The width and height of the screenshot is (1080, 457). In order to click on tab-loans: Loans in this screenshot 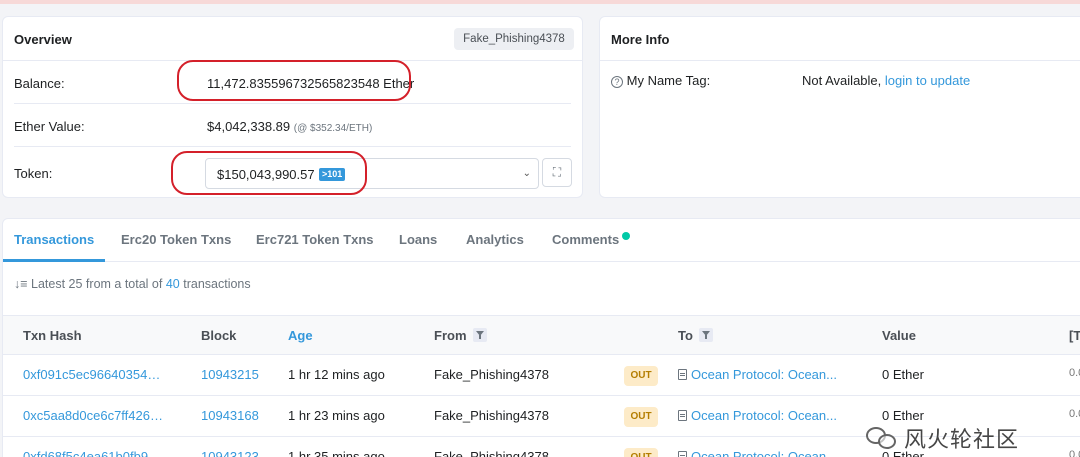, I will do `click(418, 239)`.